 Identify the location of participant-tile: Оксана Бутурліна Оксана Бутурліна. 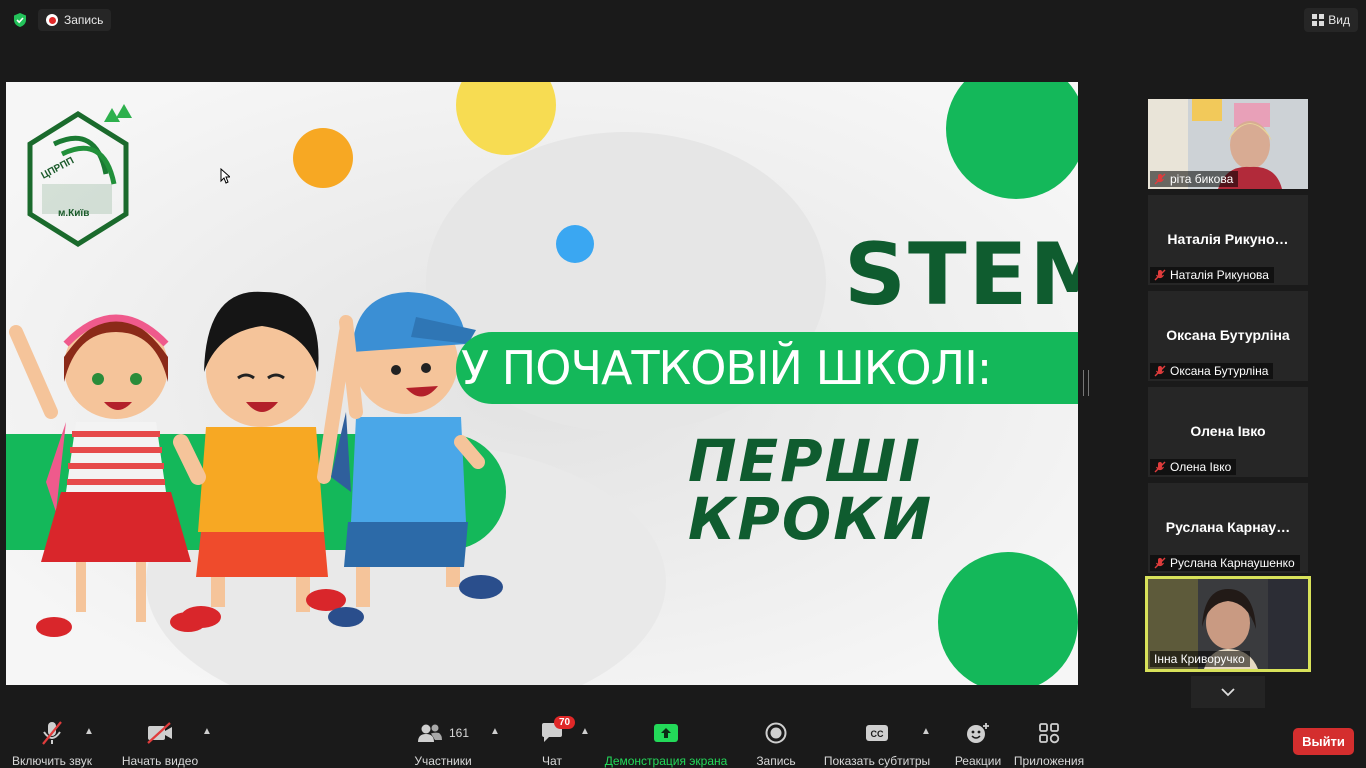
(1228, 336).